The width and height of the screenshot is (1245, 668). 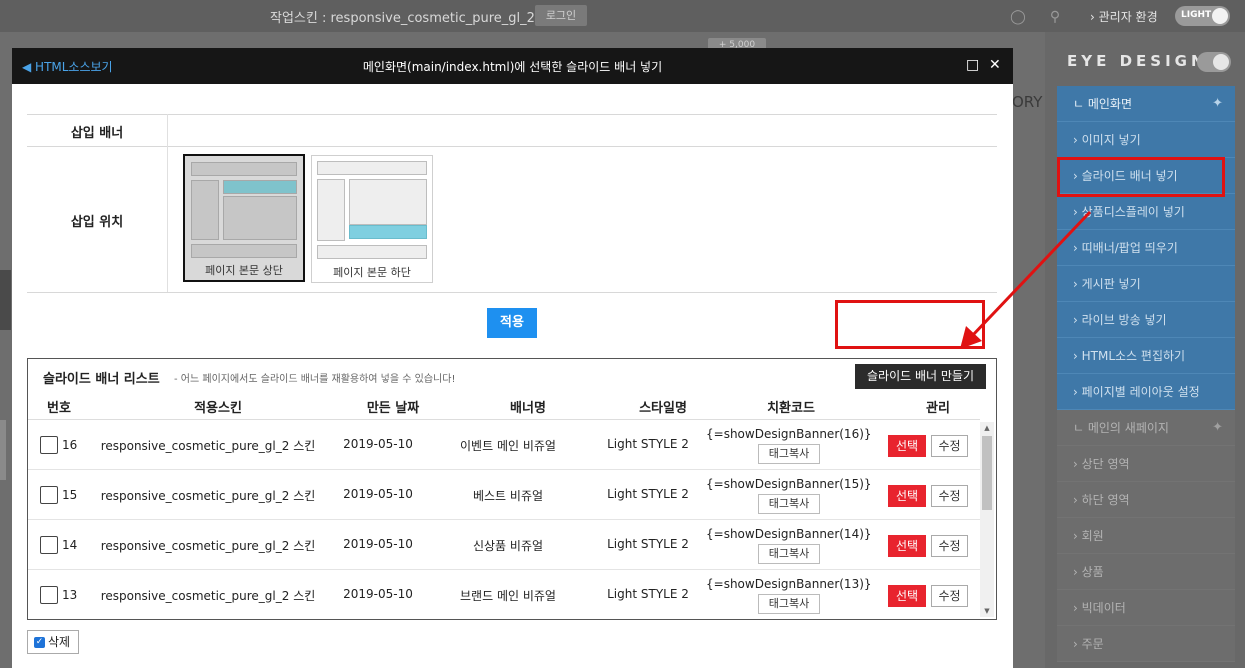 I want to click on sidebar-item-insert-board: › 게시판 넣기, so click(x=1146, y=284).